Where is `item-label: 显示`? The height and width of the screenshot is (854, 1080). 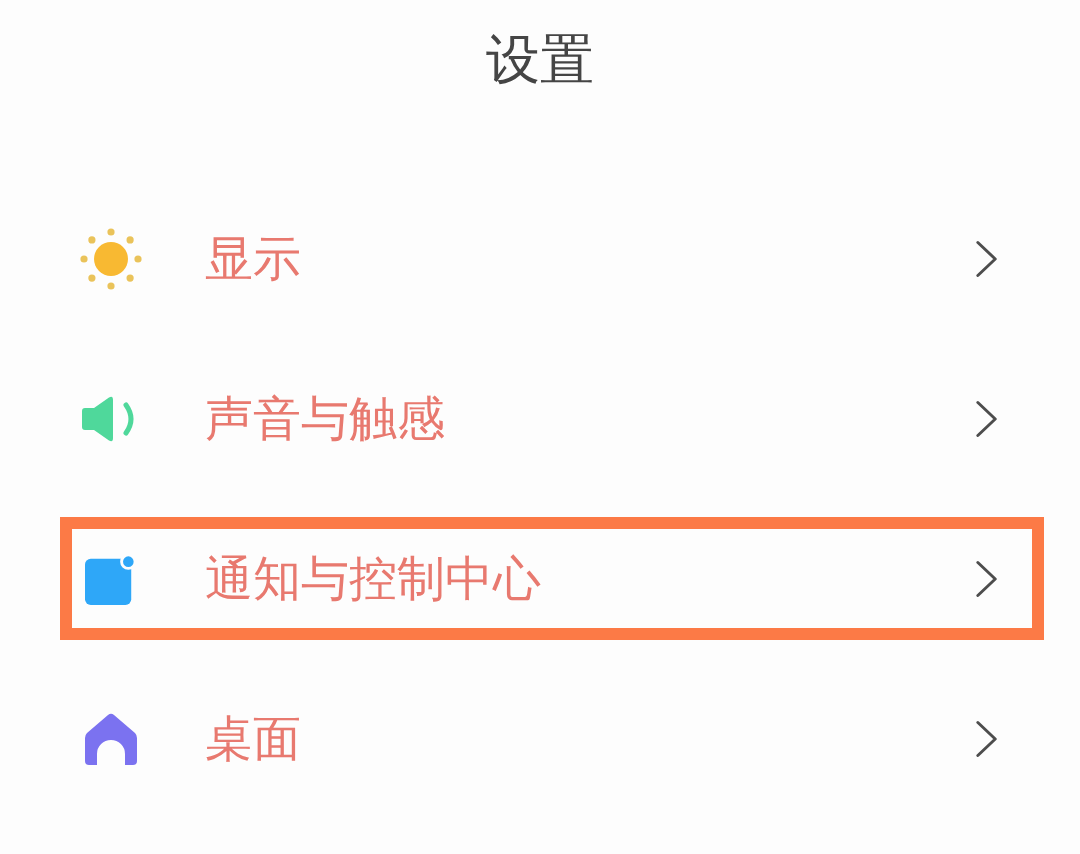
item-label: 显示 is located at coordinates (253, 258).